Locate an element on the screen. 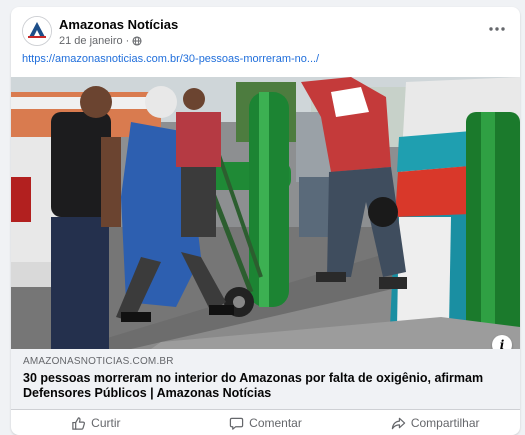  comment-button: Comentar is located at coordinates (266, 422).